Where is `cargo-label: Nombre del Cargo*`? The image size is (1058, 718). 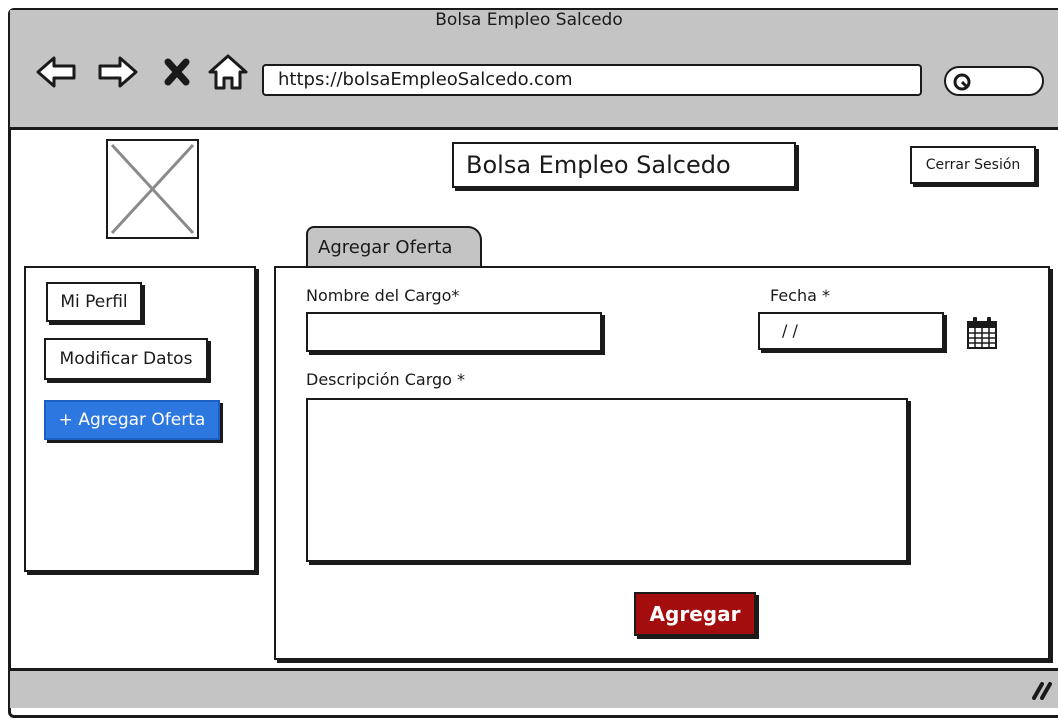 cargo-label: Nombre del Cargo* is located at coordinates (383, 295).